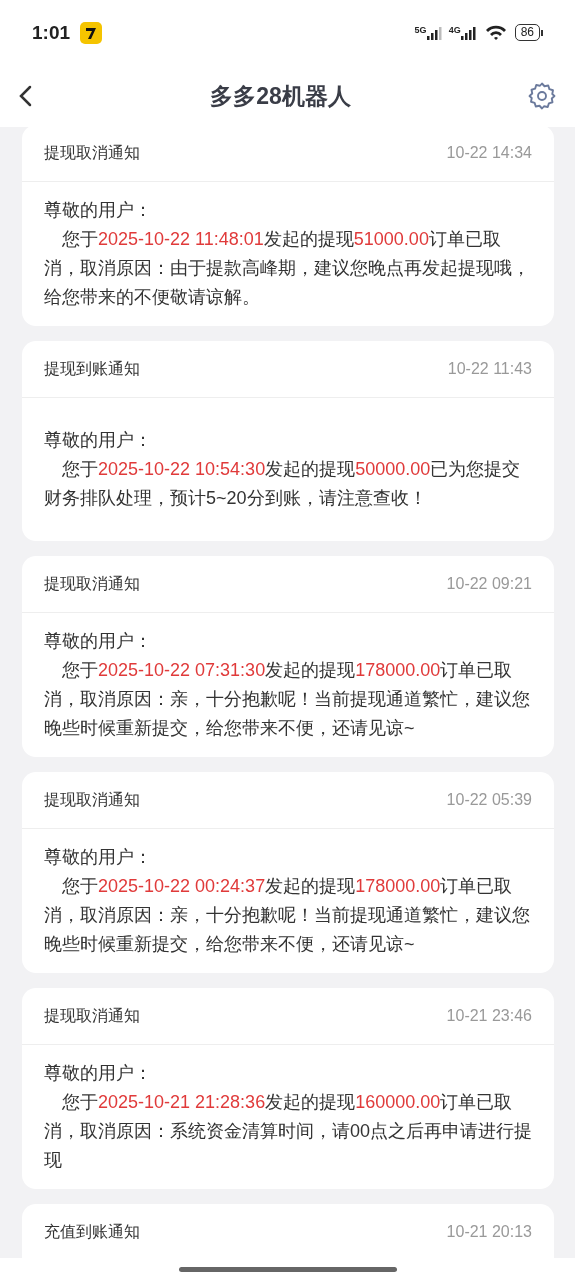  I want to click on notification-time: 10-22 14:34, so click(489, 153).